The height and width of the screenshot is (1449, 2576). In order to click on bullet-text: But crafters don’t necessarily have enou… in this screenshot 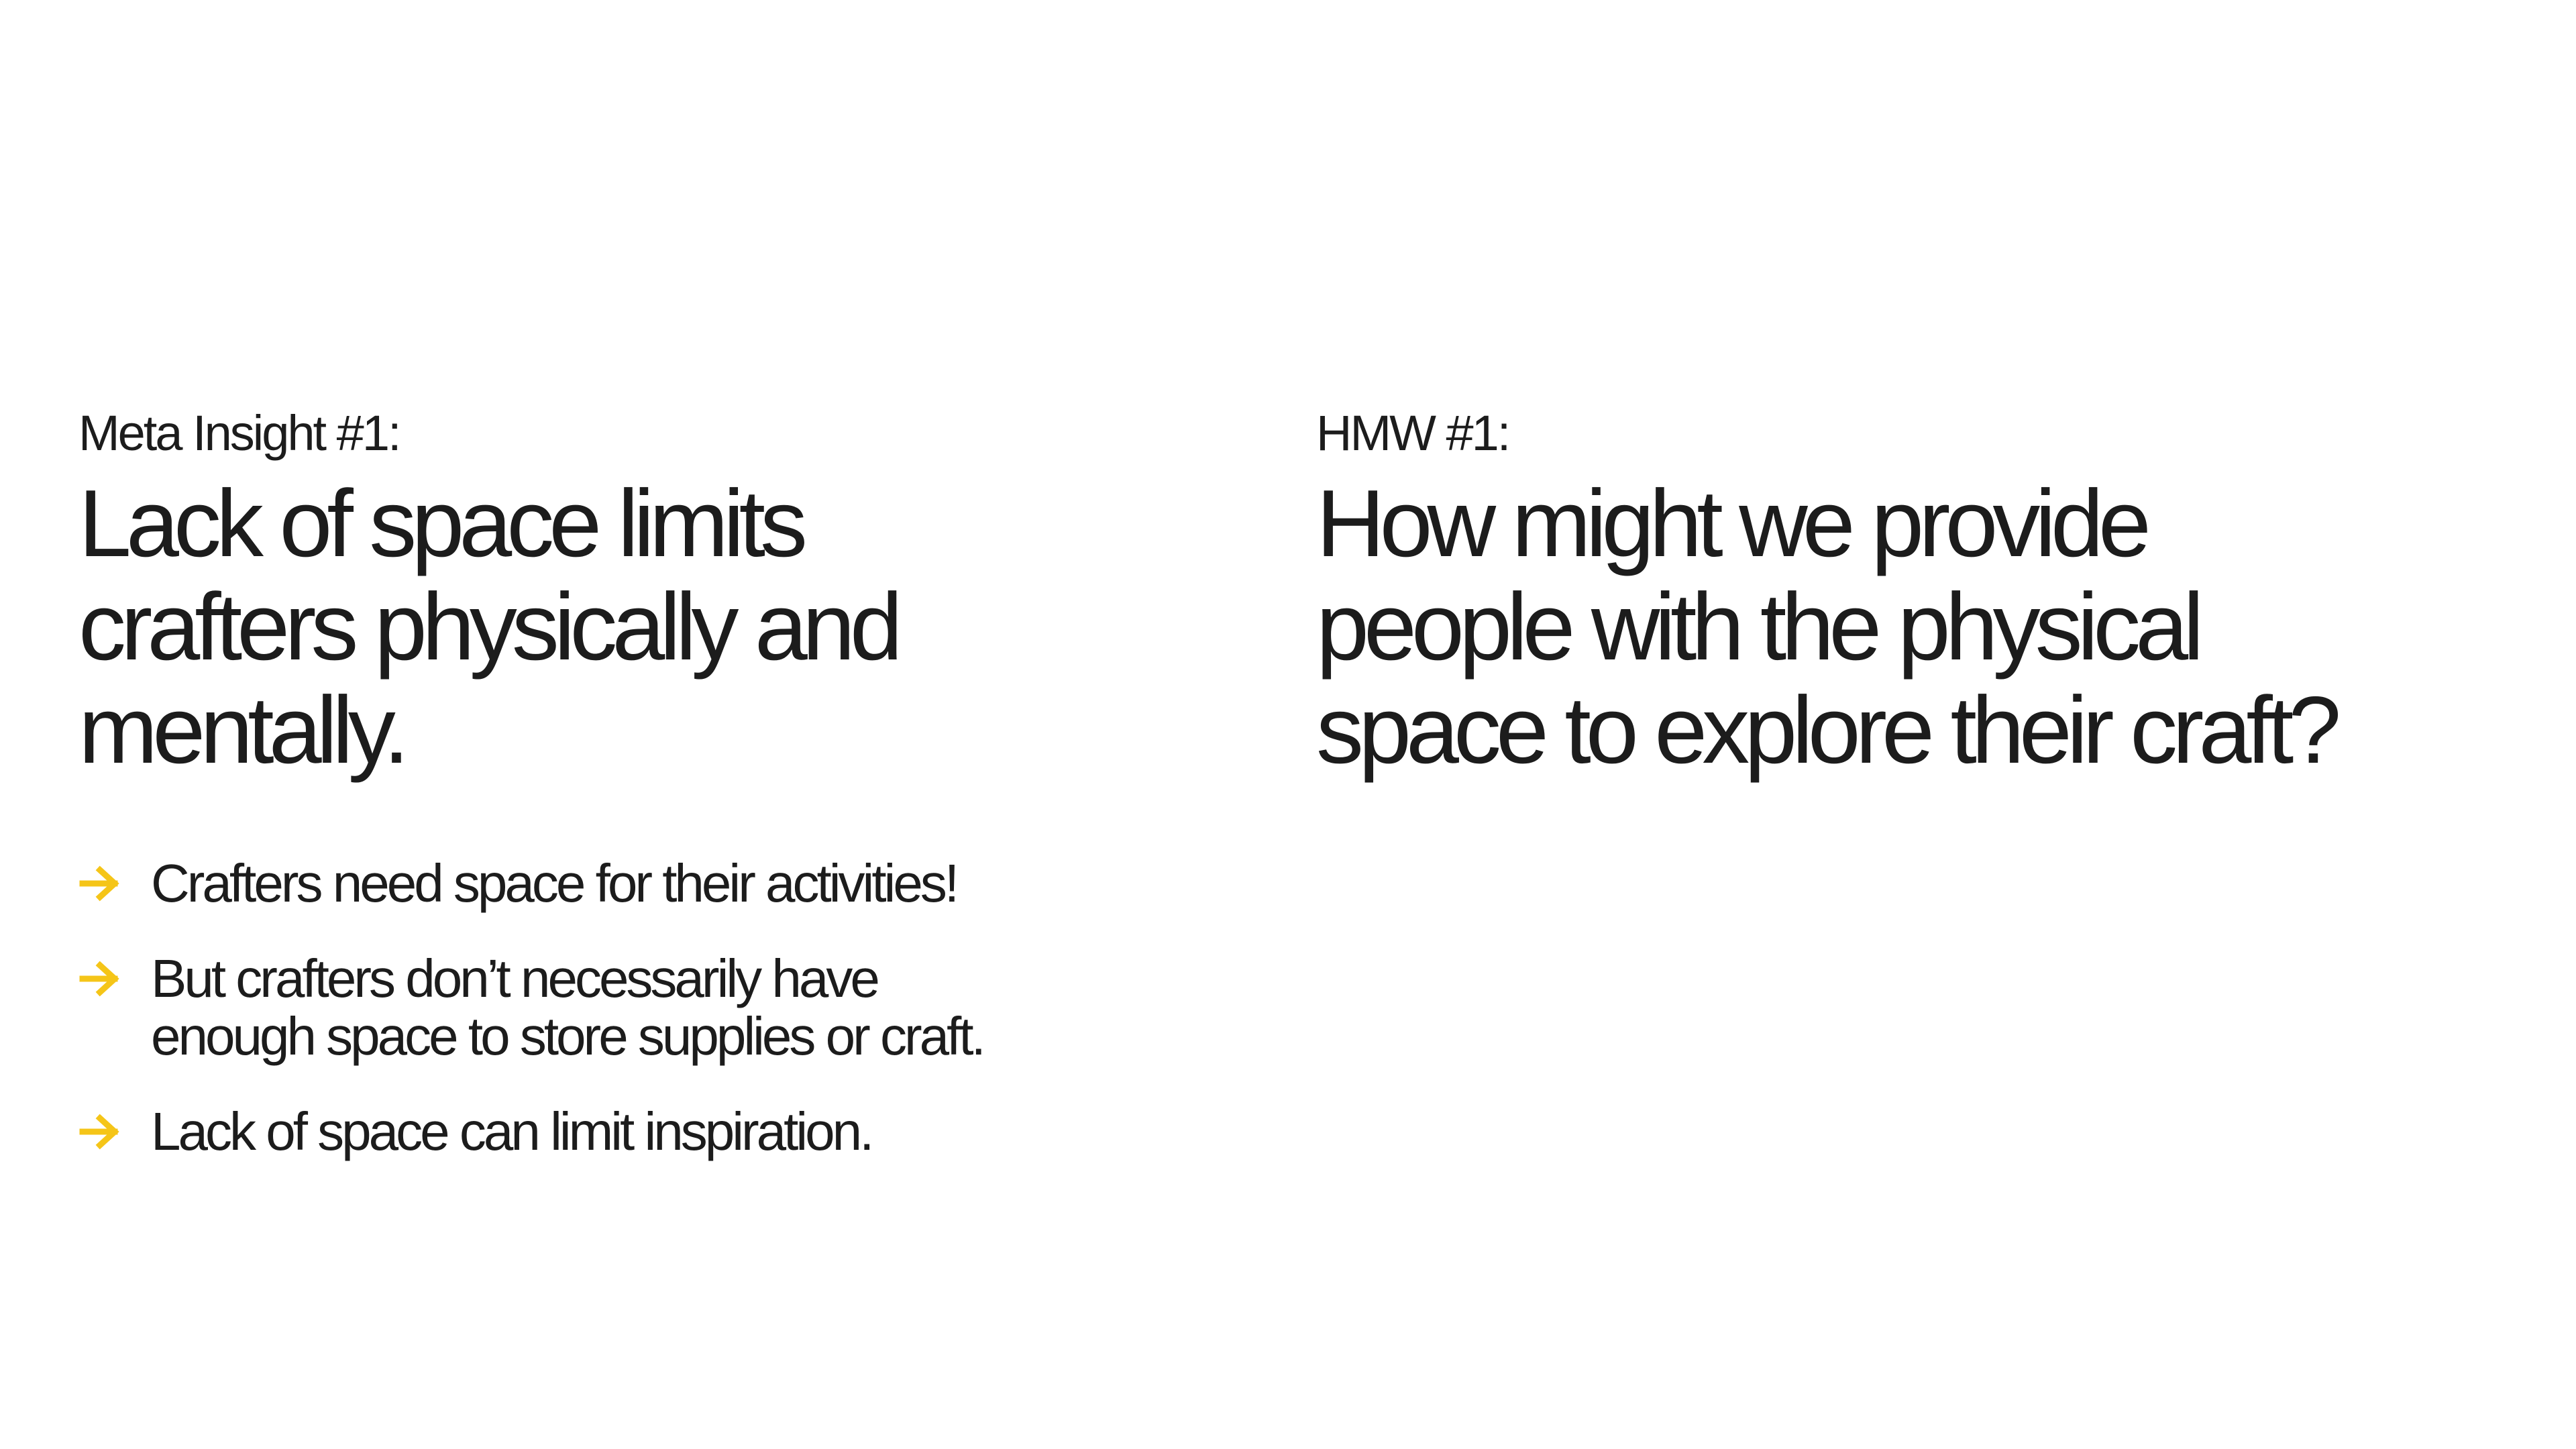, I will do `click(568, 1007)`.